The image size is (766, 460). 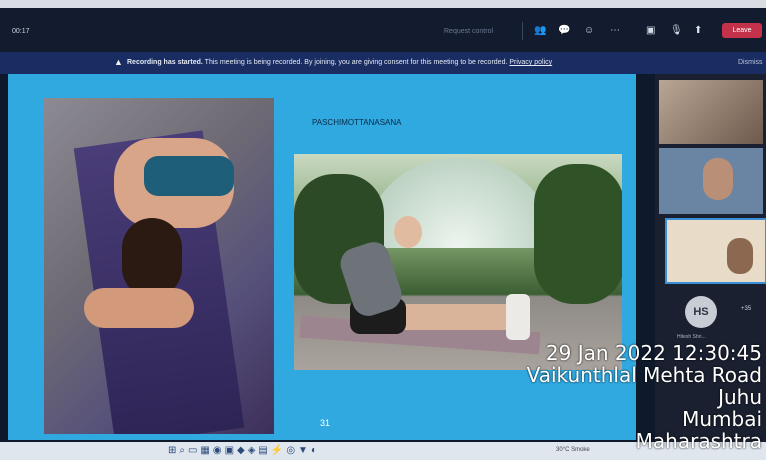 What do you see at coordinates (189, 176) in the screenshot?
I see `top-shape` at bounding box center [189, 176].